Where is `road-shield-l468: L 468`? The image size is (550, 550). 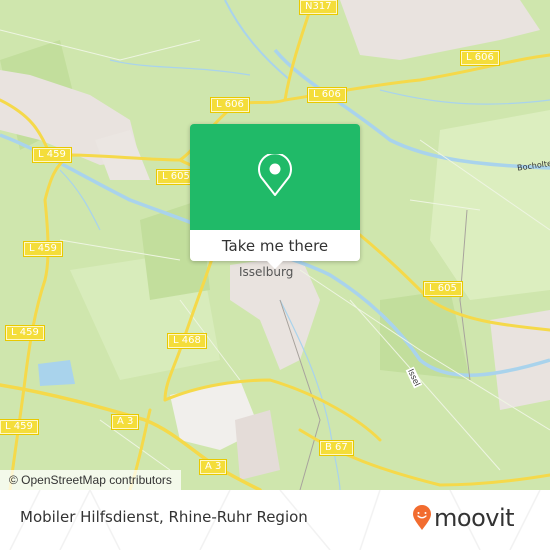
road-shield-l468: L 468 is located at coordinates (187, 341).